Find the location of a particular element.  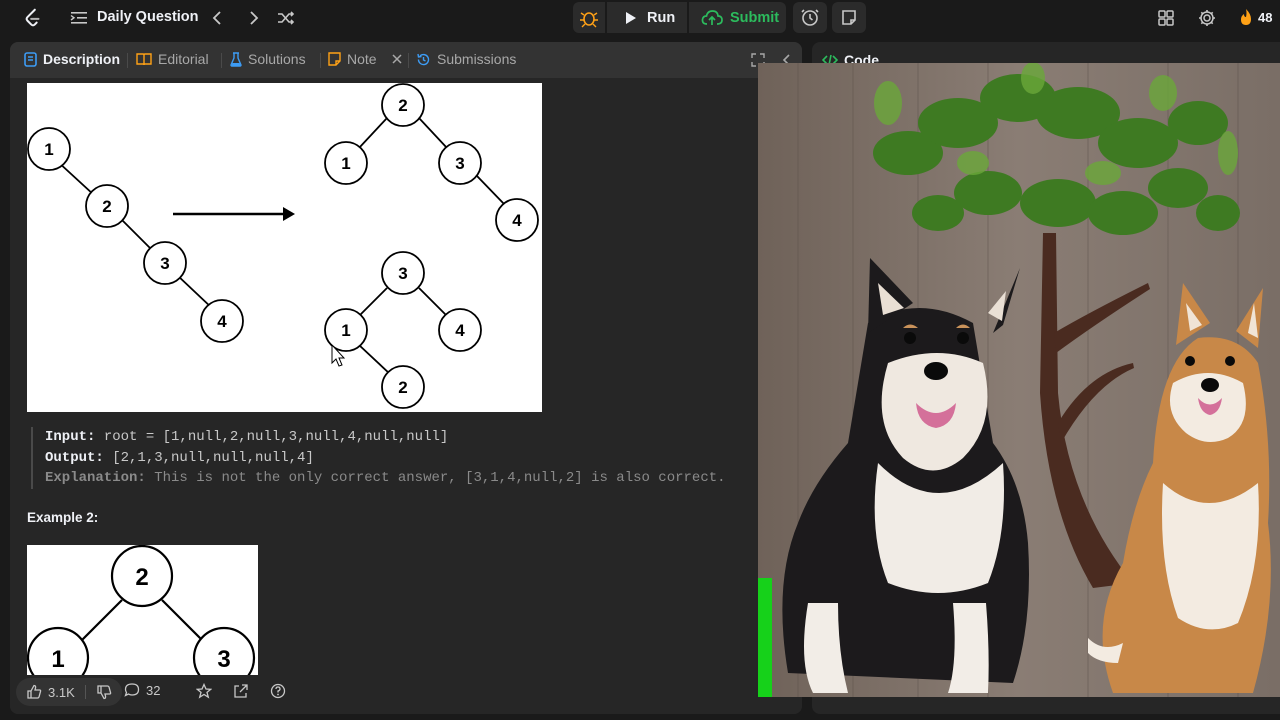

description-footer: 3.1K 32 is located at coordinates (406, 696).